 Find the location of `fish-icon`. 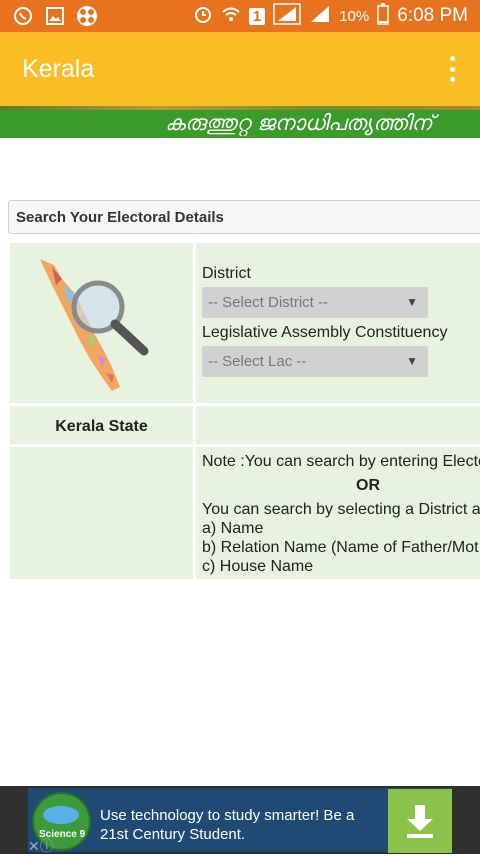

fish-icon is located at coordinates (61, 815).